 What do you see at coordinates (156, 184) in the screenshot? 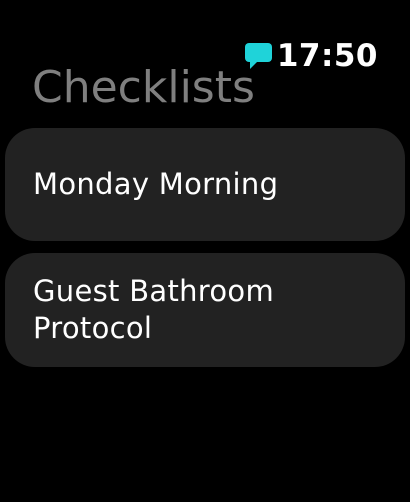
I see `checklist-item-label: Monday Morning` at bounding box center [156, 184].